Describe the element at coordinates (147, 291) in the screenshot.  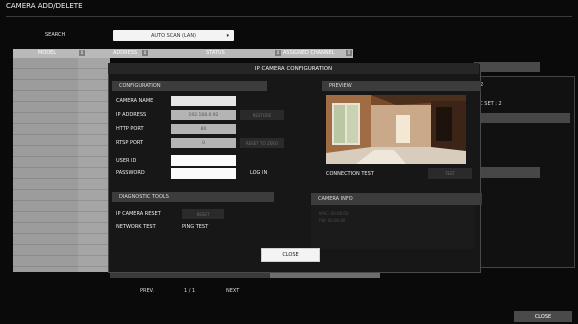
I see `prev-page-button: PREV.` at that location.